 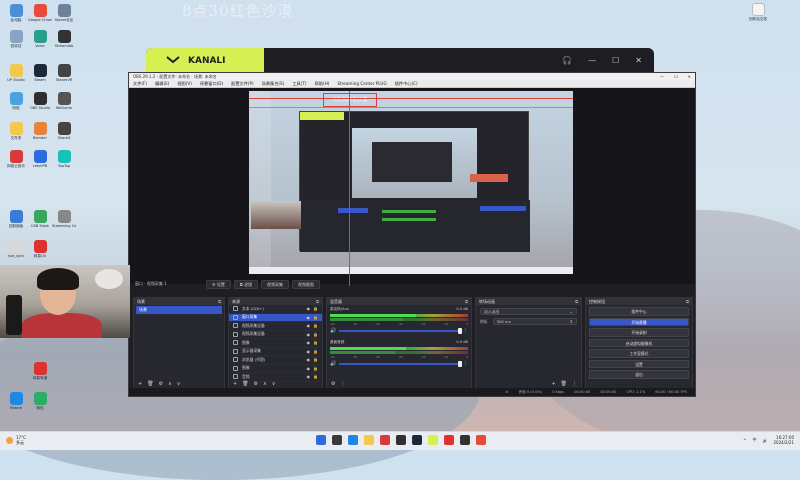 I want to click on preview-text-source: 8点30红色沙漠, so click(x=350, y=100).